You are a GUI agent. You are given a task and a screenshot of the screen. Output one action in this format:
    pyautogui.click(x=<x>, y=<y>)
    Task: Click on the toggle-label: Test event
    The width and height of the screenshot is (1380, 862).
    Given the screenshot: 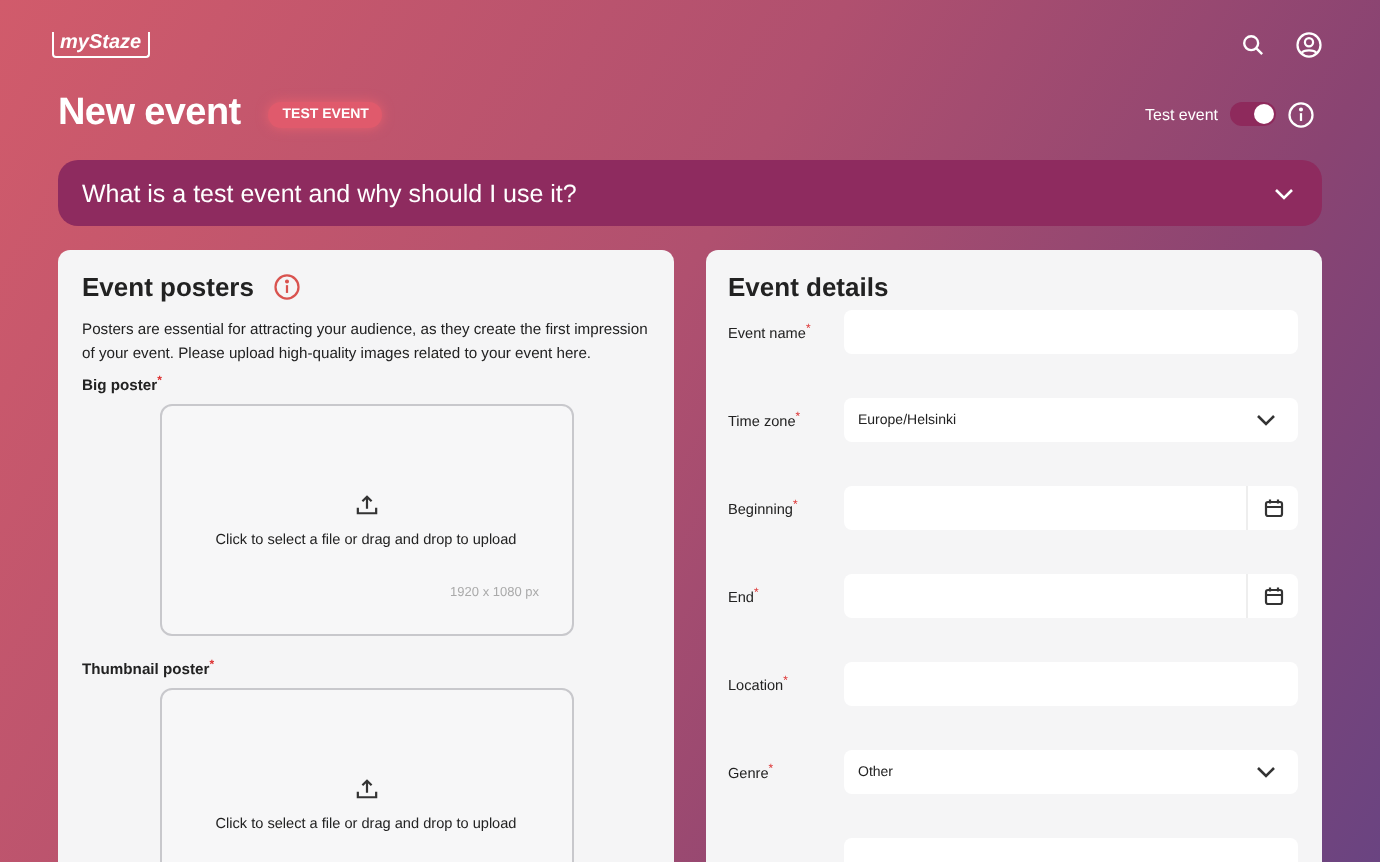 What is the action you would take?
    pyautogui.click(x=1181, y=114)
    